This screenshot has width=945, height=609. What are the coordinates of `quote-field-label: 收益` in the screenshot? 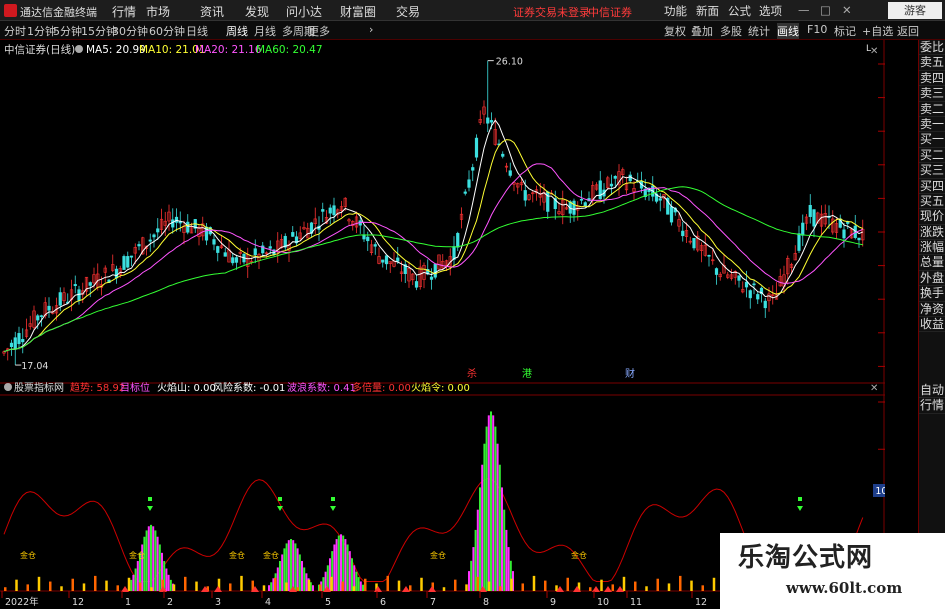 It's located at (932, 325).